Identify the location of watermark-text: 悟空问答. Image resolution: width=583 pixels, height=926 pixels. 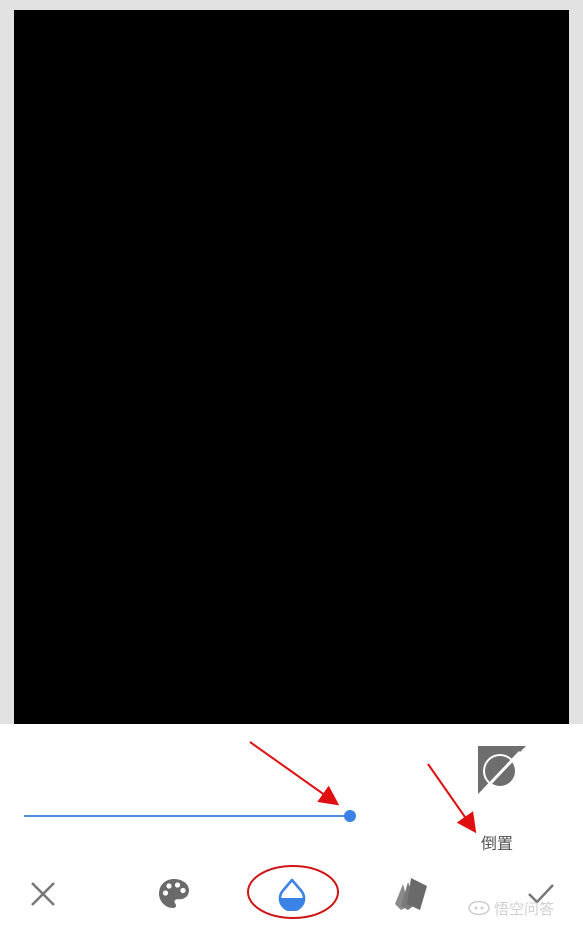
(524, 908).